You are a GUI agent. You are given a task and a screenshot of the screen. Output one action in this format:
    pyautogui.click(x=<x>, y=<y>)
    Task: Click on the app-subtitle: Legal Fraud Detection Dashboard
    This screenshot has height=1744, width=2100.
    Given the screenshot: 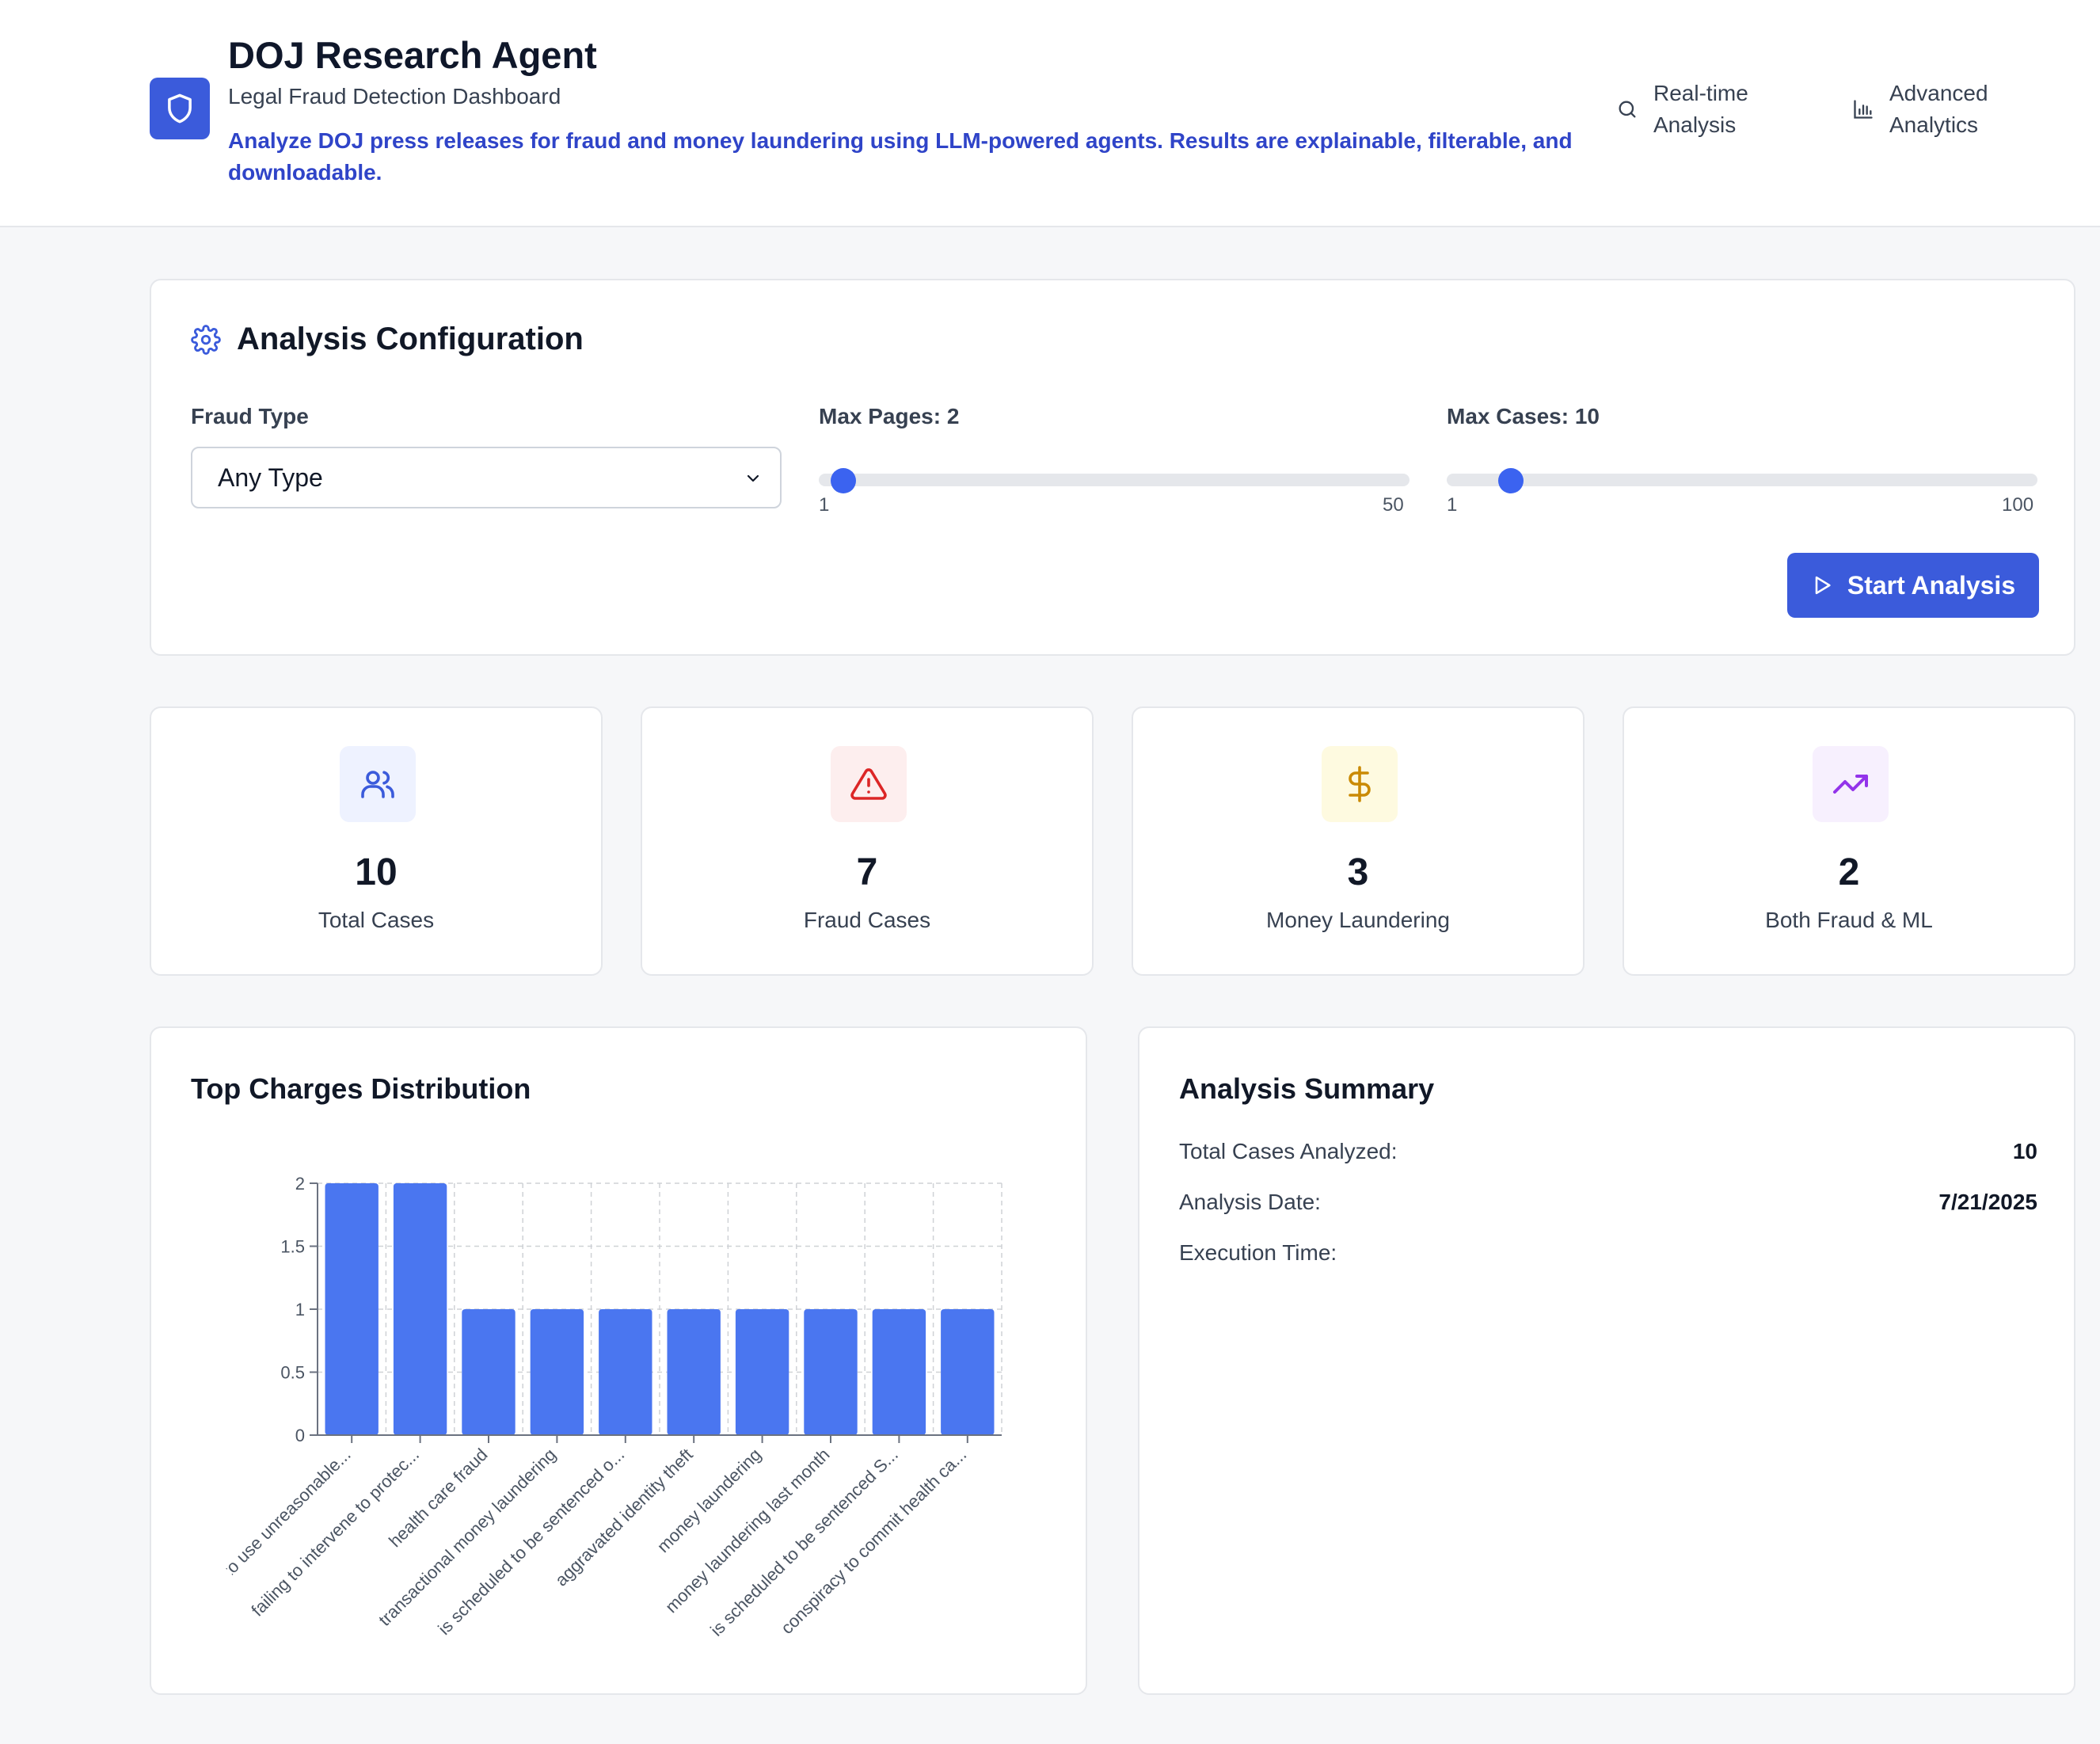 What is the action you would take?
    pyautogui.click(x=394, y=97)
    